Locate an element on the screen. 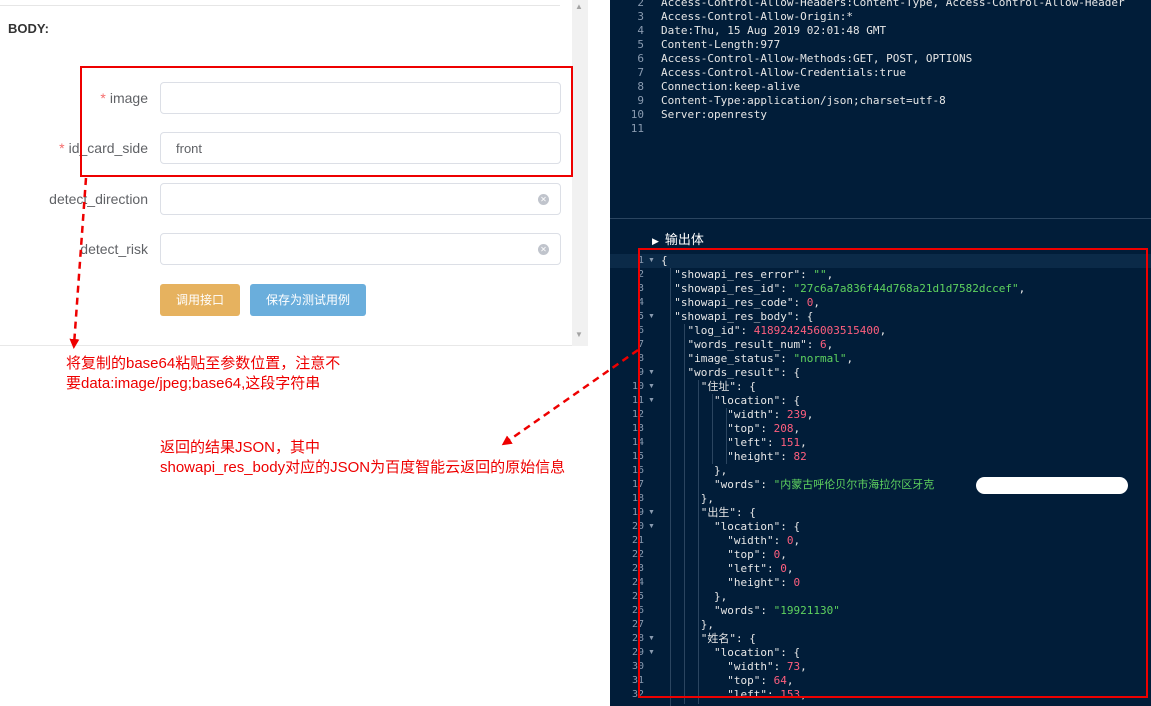  header-line: Connection:keep-alive is located at coordinates (731, 86).